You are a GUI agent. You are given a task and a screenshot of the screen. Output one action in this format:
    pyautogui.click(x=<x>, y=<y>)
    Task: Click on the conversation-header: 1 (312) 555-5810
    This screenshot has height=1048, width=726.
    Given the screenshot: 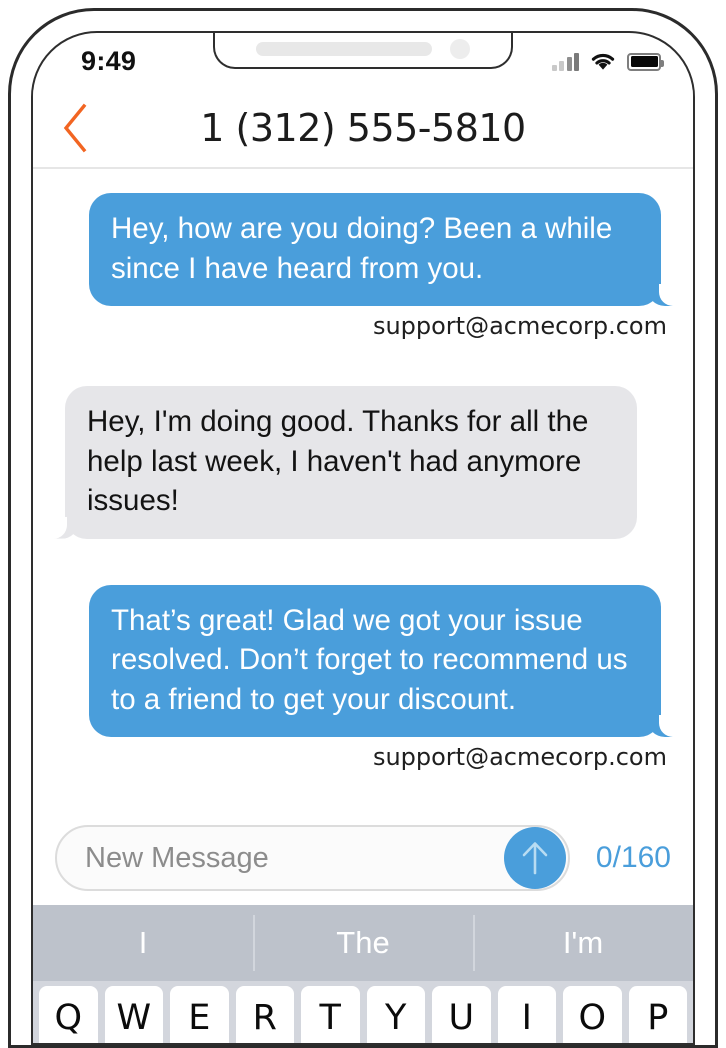 What is the action you would take?
    pyautogui.click(x=363, y=129)
    